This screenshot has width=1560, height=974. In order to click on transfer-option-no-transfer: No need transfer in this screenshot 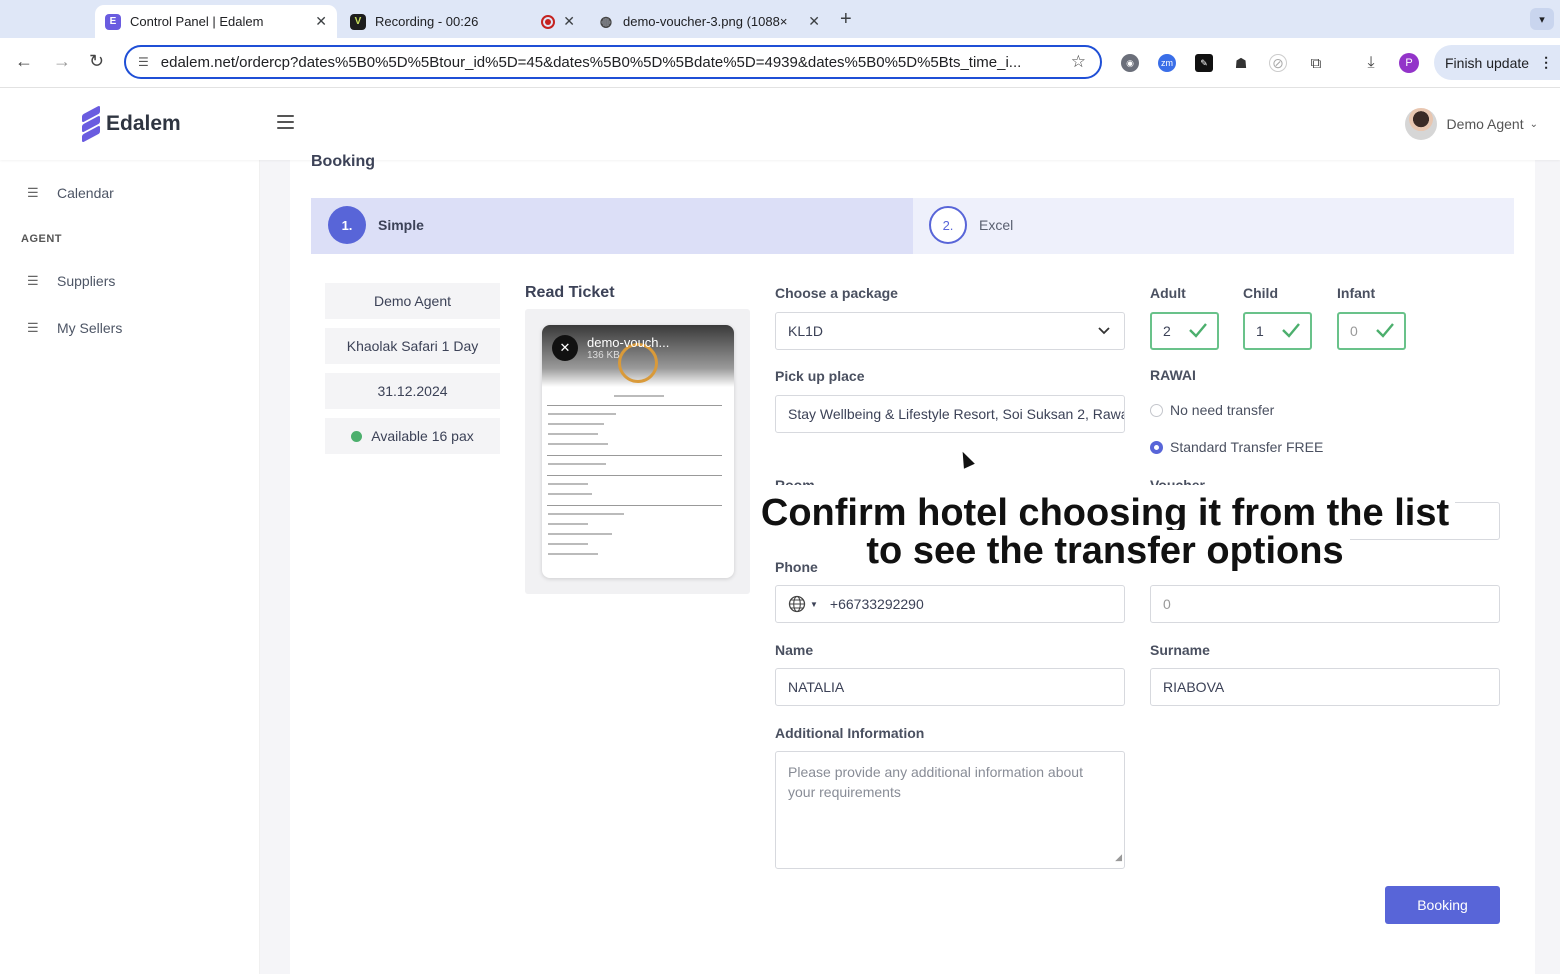, I will do `click(1212, 410)`.